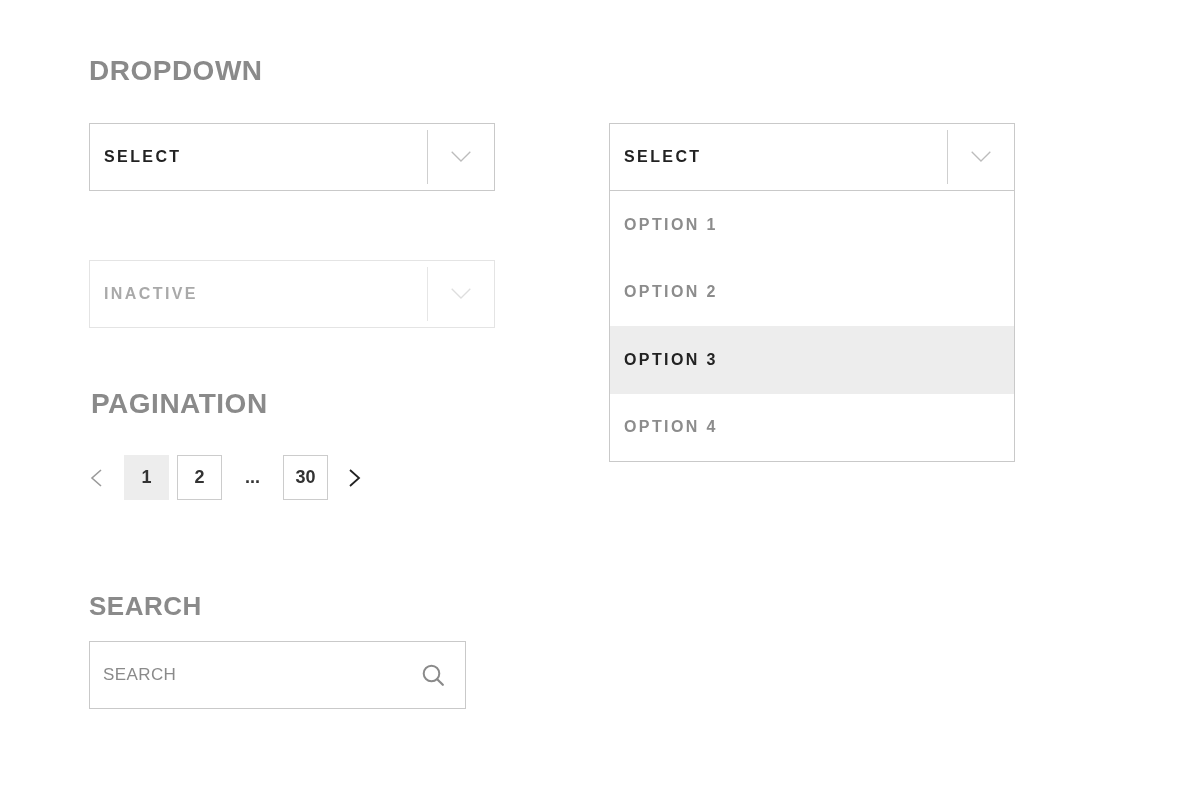  What do you see at coordinates (305, 477) in the screenshot?
I see `page-button: 30` at bounding box center [305, 477].